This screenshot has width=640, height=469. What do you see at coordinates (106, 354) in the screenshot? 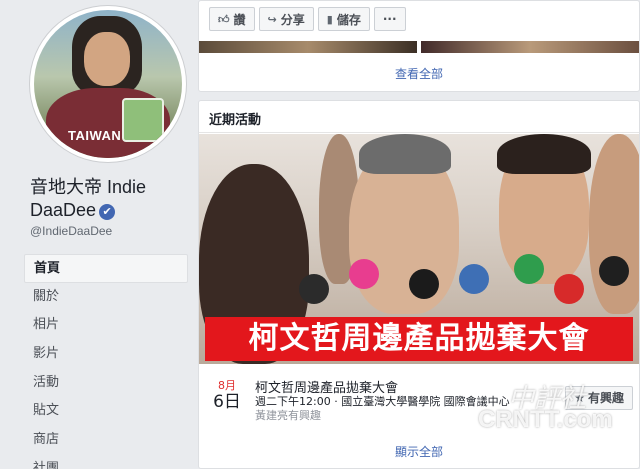
I see `nav-item-videos: 影片` at bounding box center [106, 354].